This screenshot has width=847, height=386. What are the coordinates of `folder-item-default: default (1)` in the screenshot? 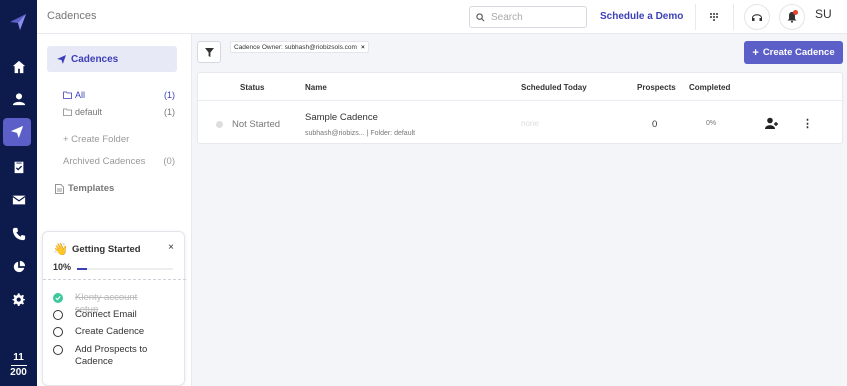 It's located at (119, 112).